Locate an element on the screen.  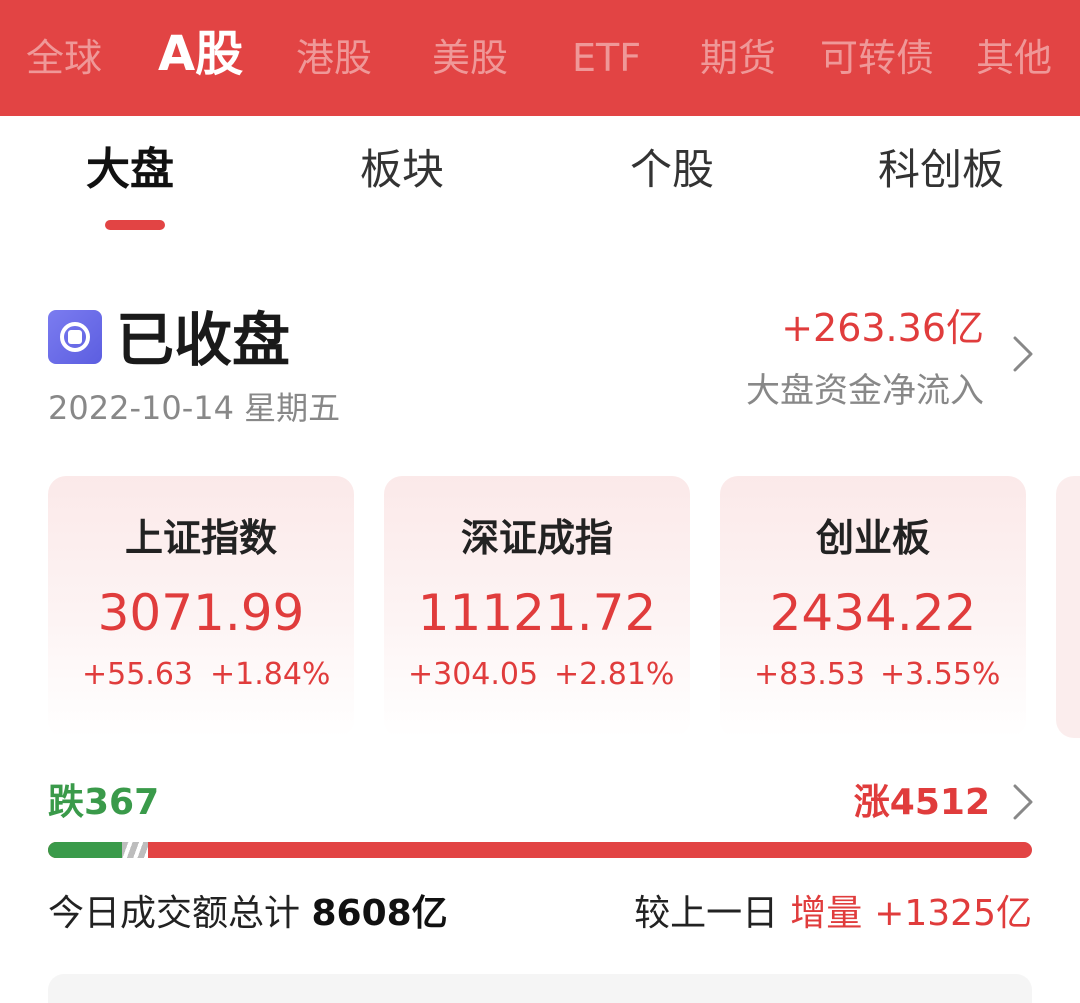
index-card-chinext: 创业板 2434.22 +83.53 +3.55% is located at coordinates (873, 607).